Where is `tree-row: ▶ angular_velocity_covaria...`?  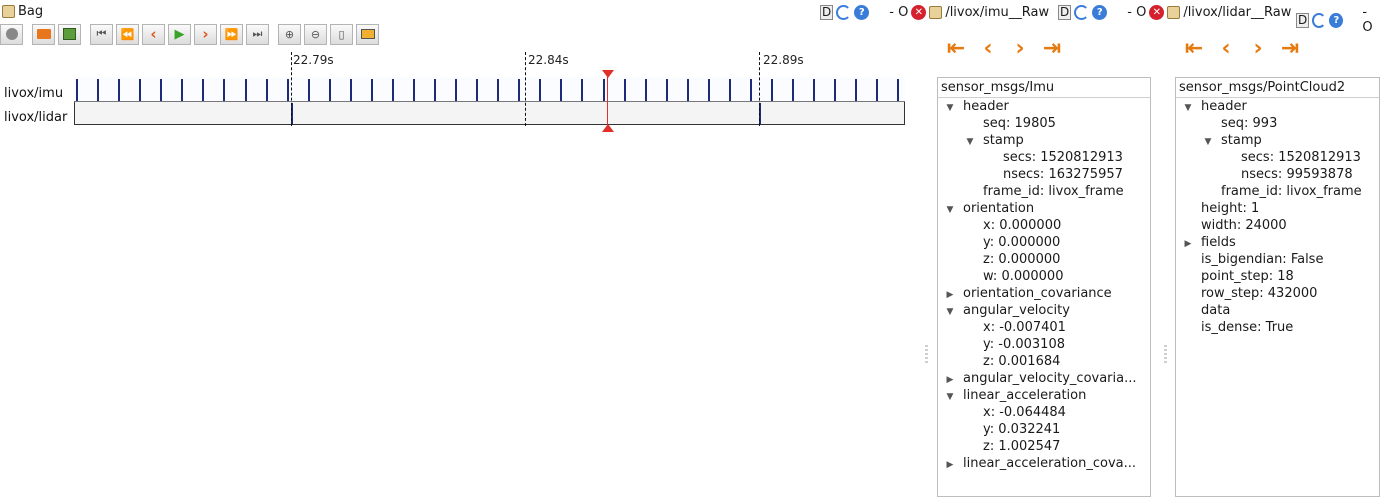
tree-row: ▶ angular_velocity_covaria... is located at coordinates (1044, 378).